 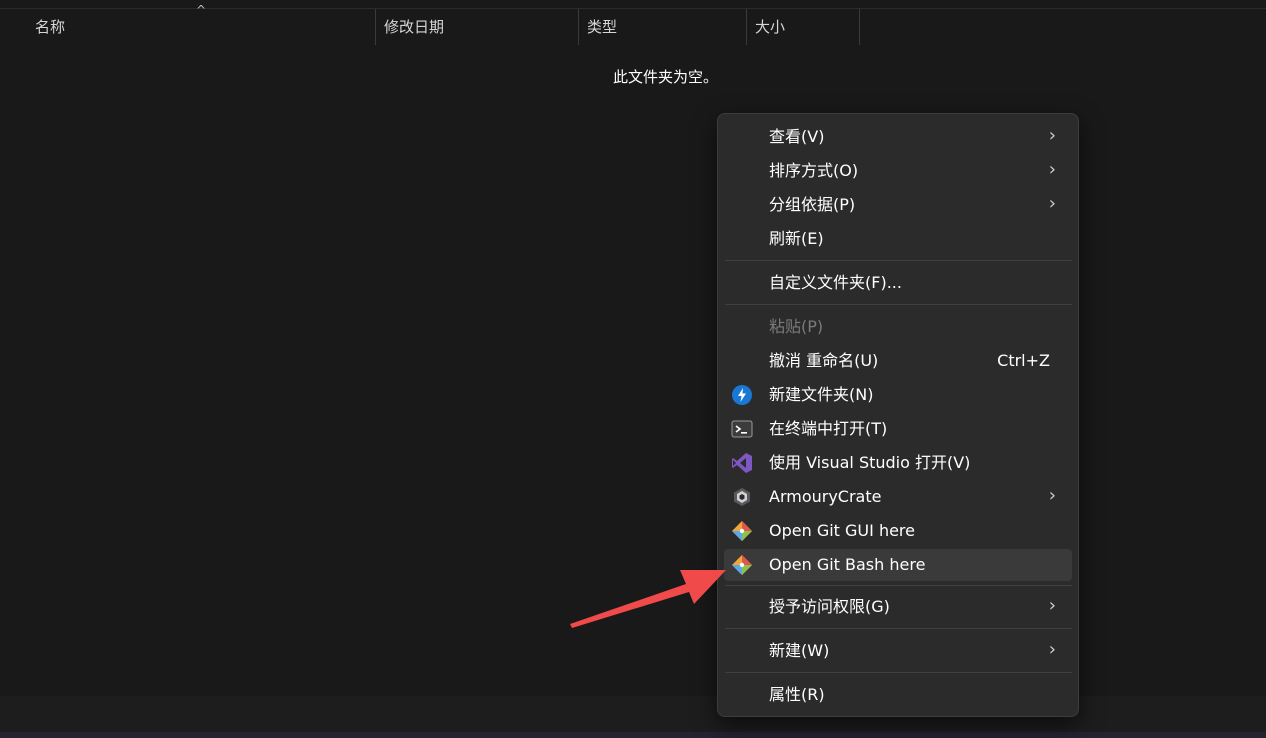 What do you see at coordinates (814, 170) in the screenshot?
I see `menu-item-sort-by-label: 排序方式(O)` at bounding box center [814, 170].